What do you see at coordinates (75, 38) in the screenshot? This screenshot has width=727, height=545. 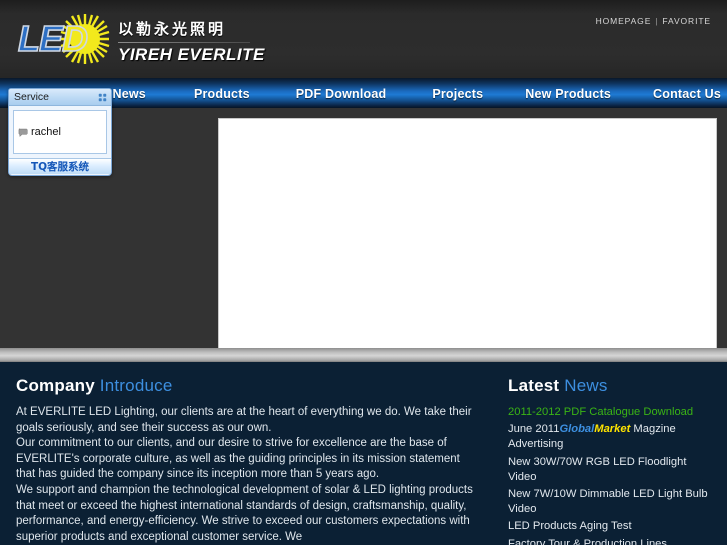 I see `logo-letter-d: D` at bounding box center [75, 38].